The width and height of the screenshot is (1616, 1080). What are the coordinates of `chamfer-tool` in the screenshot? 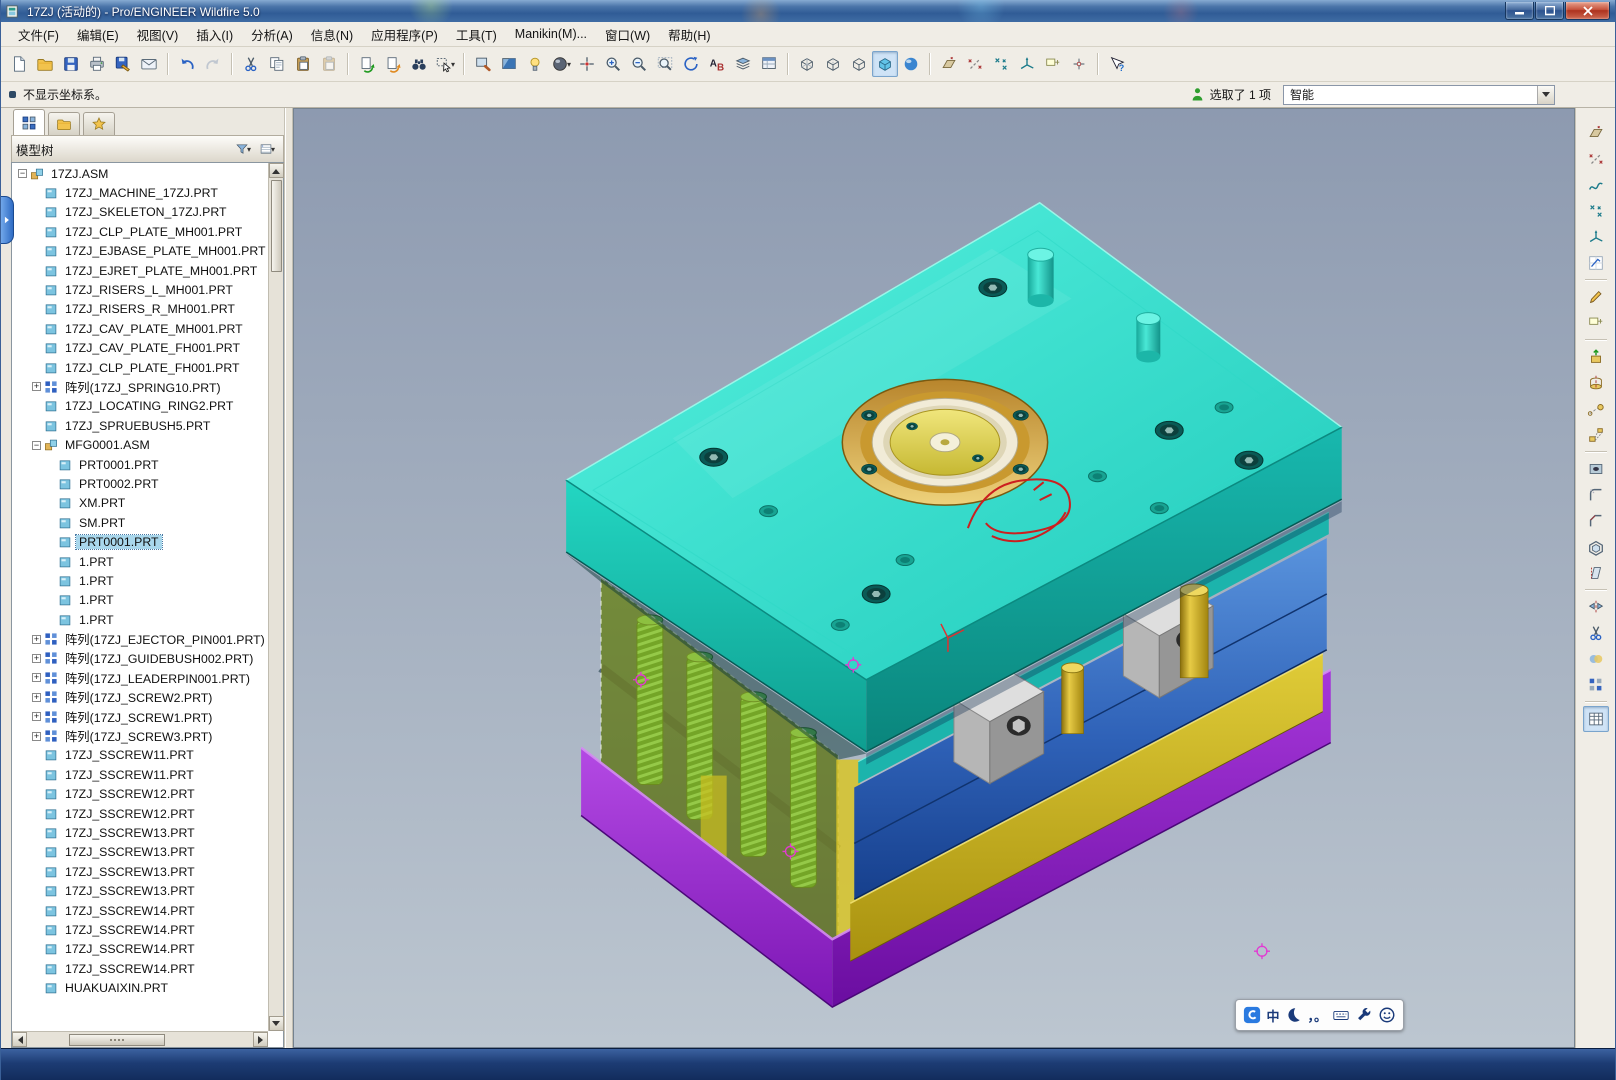 It's located at (1596, 521).